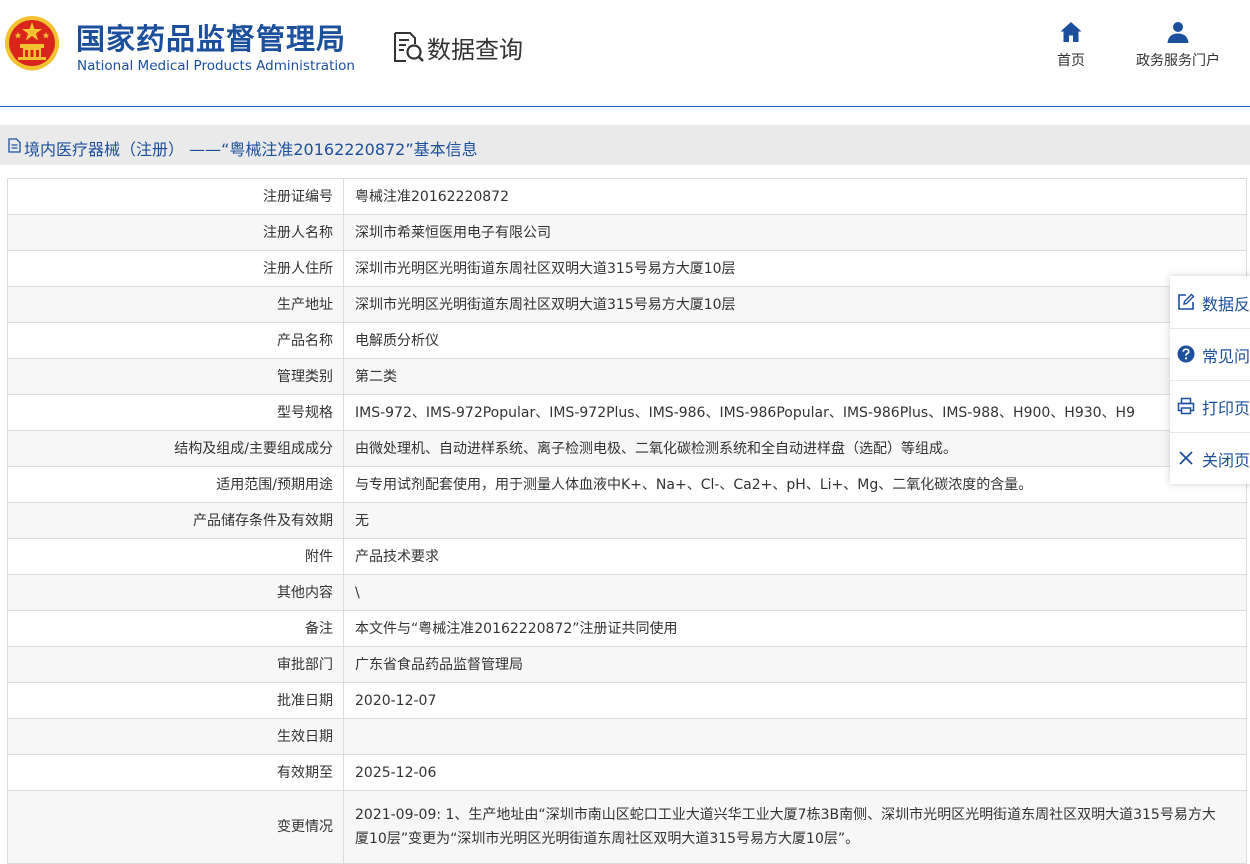 The width and height of the screenshot is (1250, 864). What do you see at coordinates (1071, 45) in the screenshot?
I see `nav-home-link: 首页` at bounding box center [1071, 45].